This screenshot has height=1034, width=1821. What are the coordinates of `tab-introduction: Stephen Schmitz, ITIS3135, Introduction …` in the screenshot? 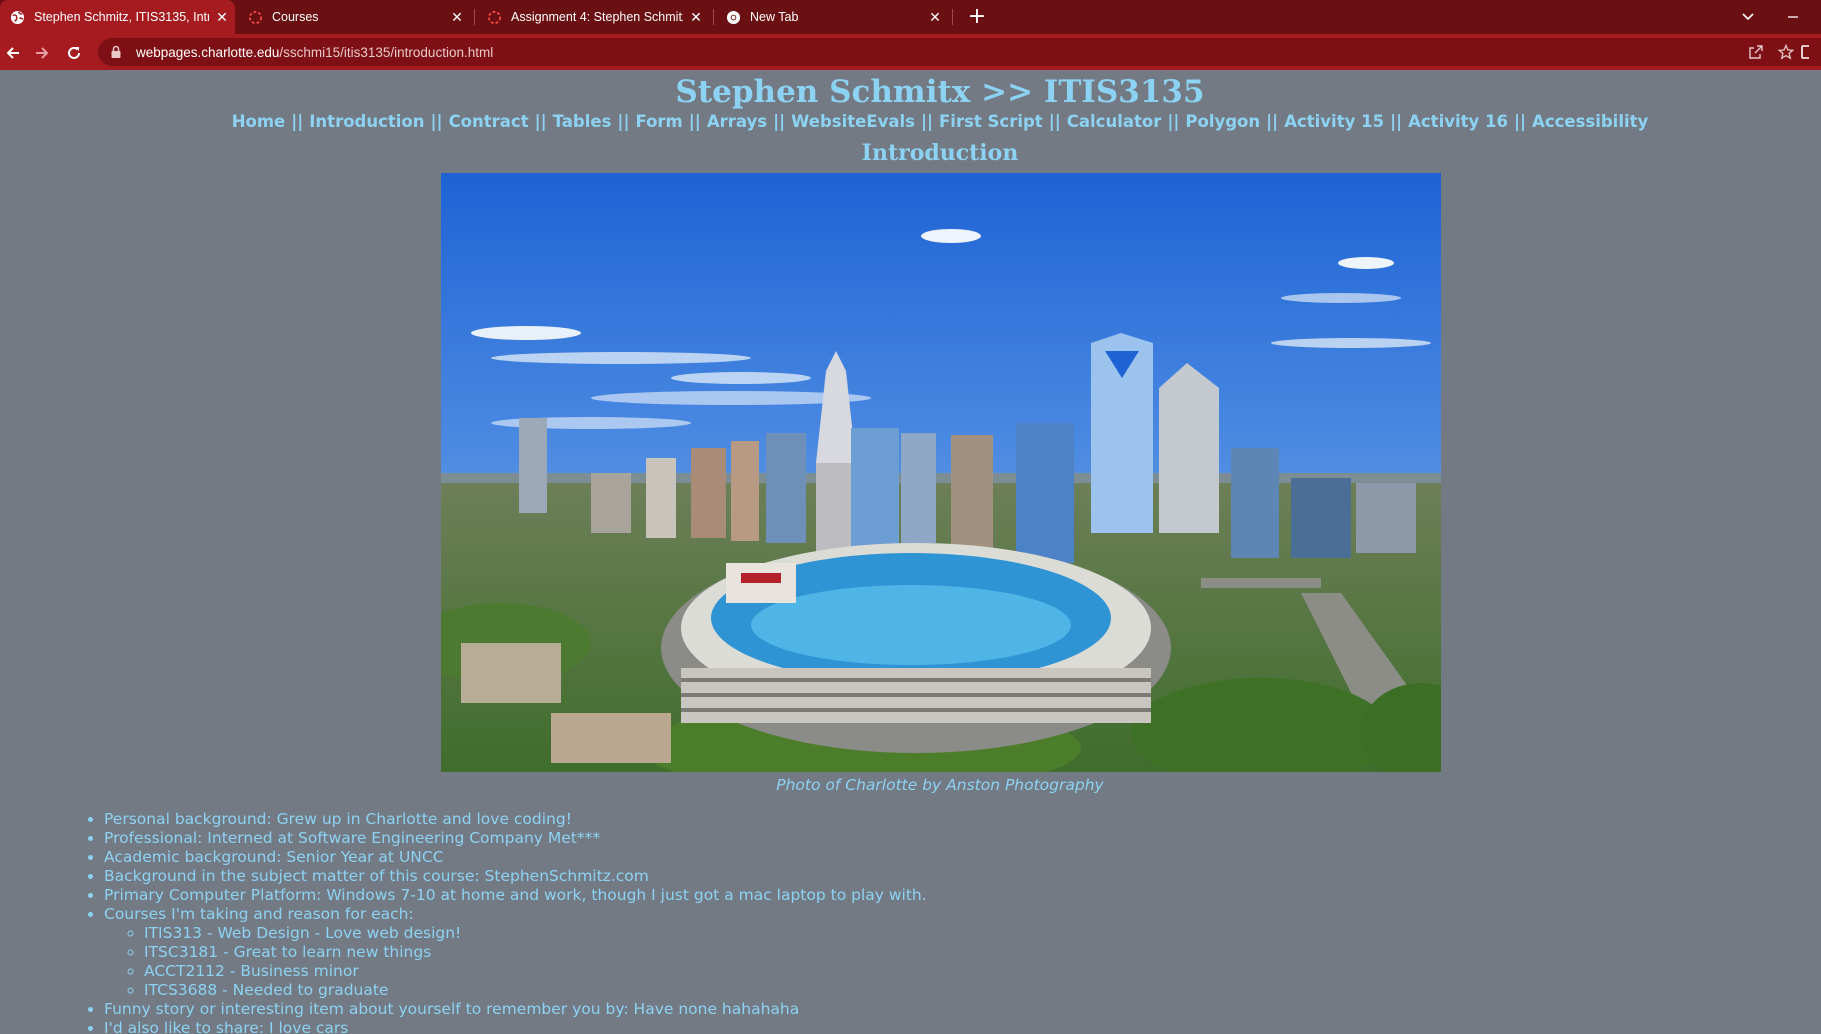 It's located at (117, 17).